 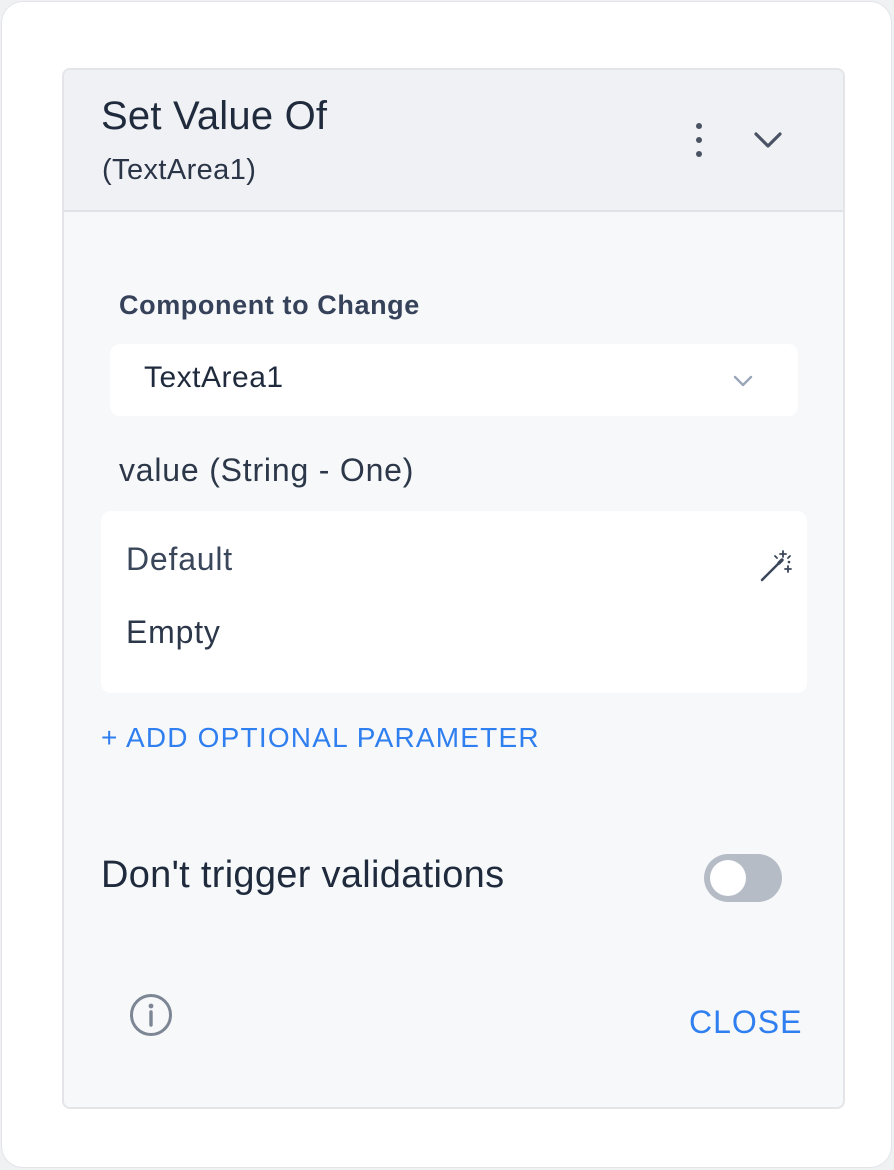 I want to click on component-select-value: TextArea1, so click(x=214, y=377).